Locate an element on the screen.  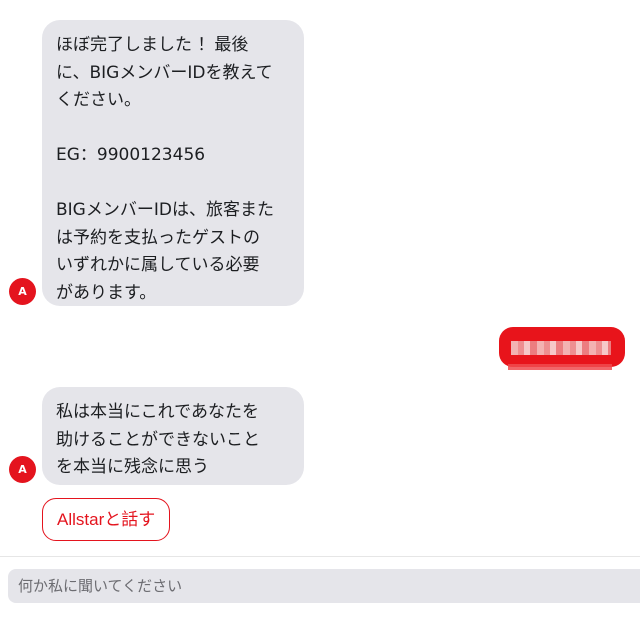
composer-divider is located at coordinates (320, 556).